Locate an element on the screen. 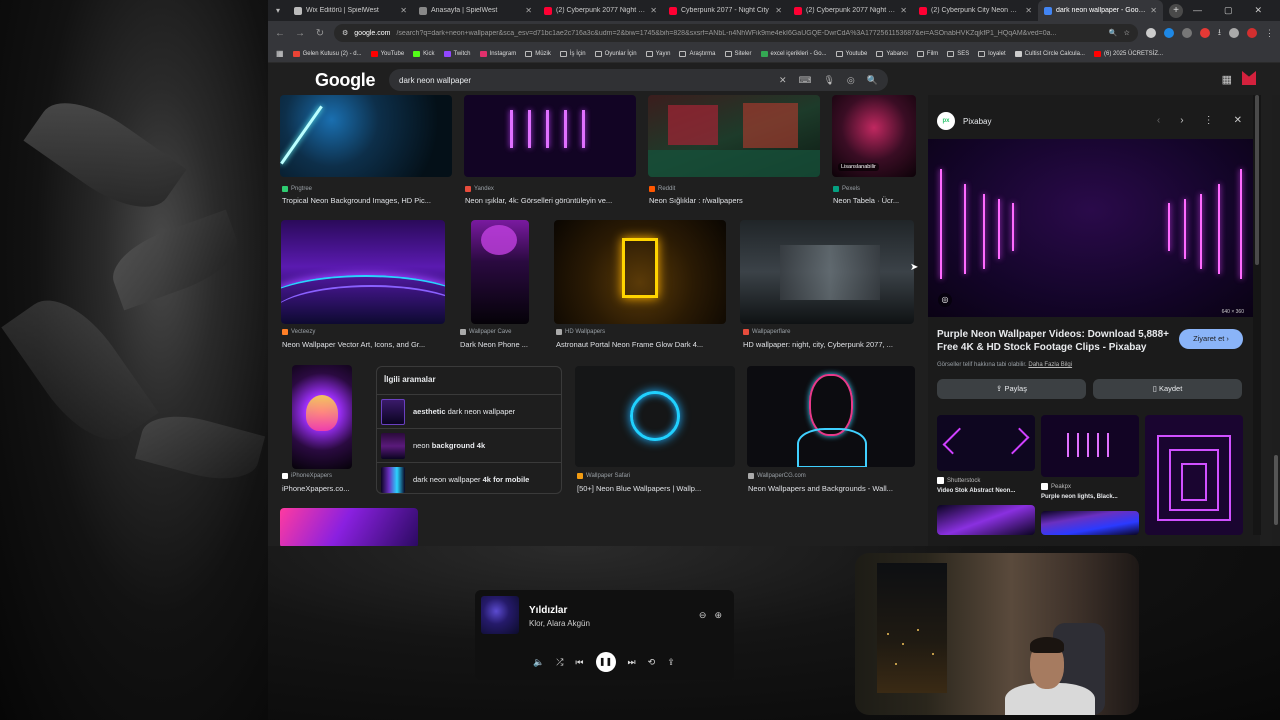  result-source: Pexels is located at coordinates (846, 189).